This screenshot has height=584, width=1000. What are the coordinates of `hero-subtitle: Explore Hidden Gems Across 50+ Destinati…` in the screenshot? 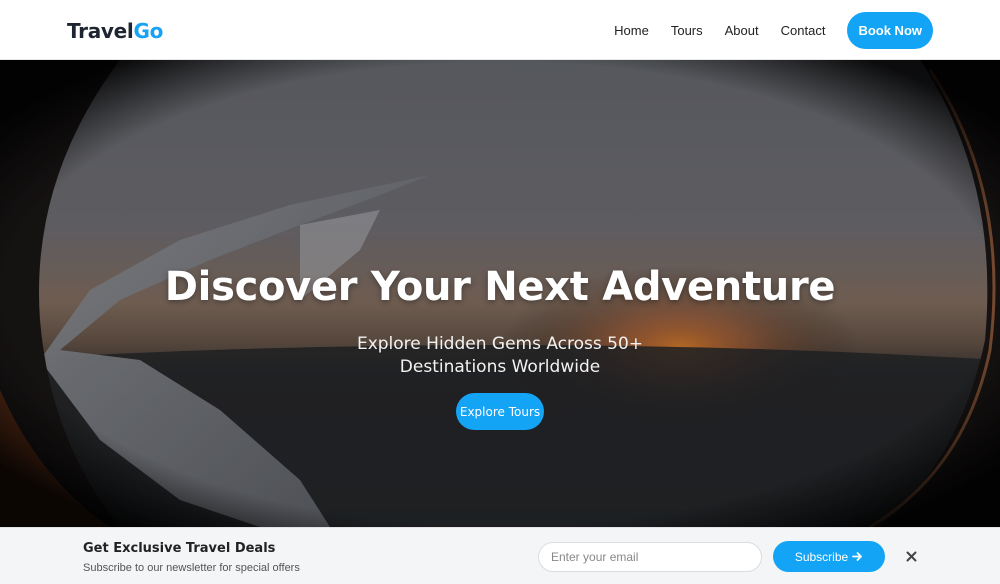 It's located at (500, 355).